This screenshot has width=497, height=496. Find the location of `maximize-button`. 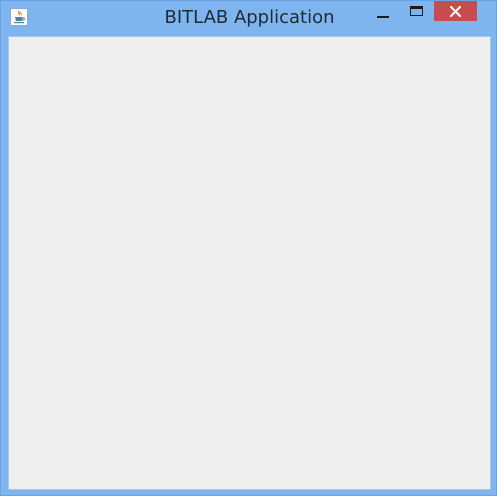

maximize-button is located at coordinates (416, 12).